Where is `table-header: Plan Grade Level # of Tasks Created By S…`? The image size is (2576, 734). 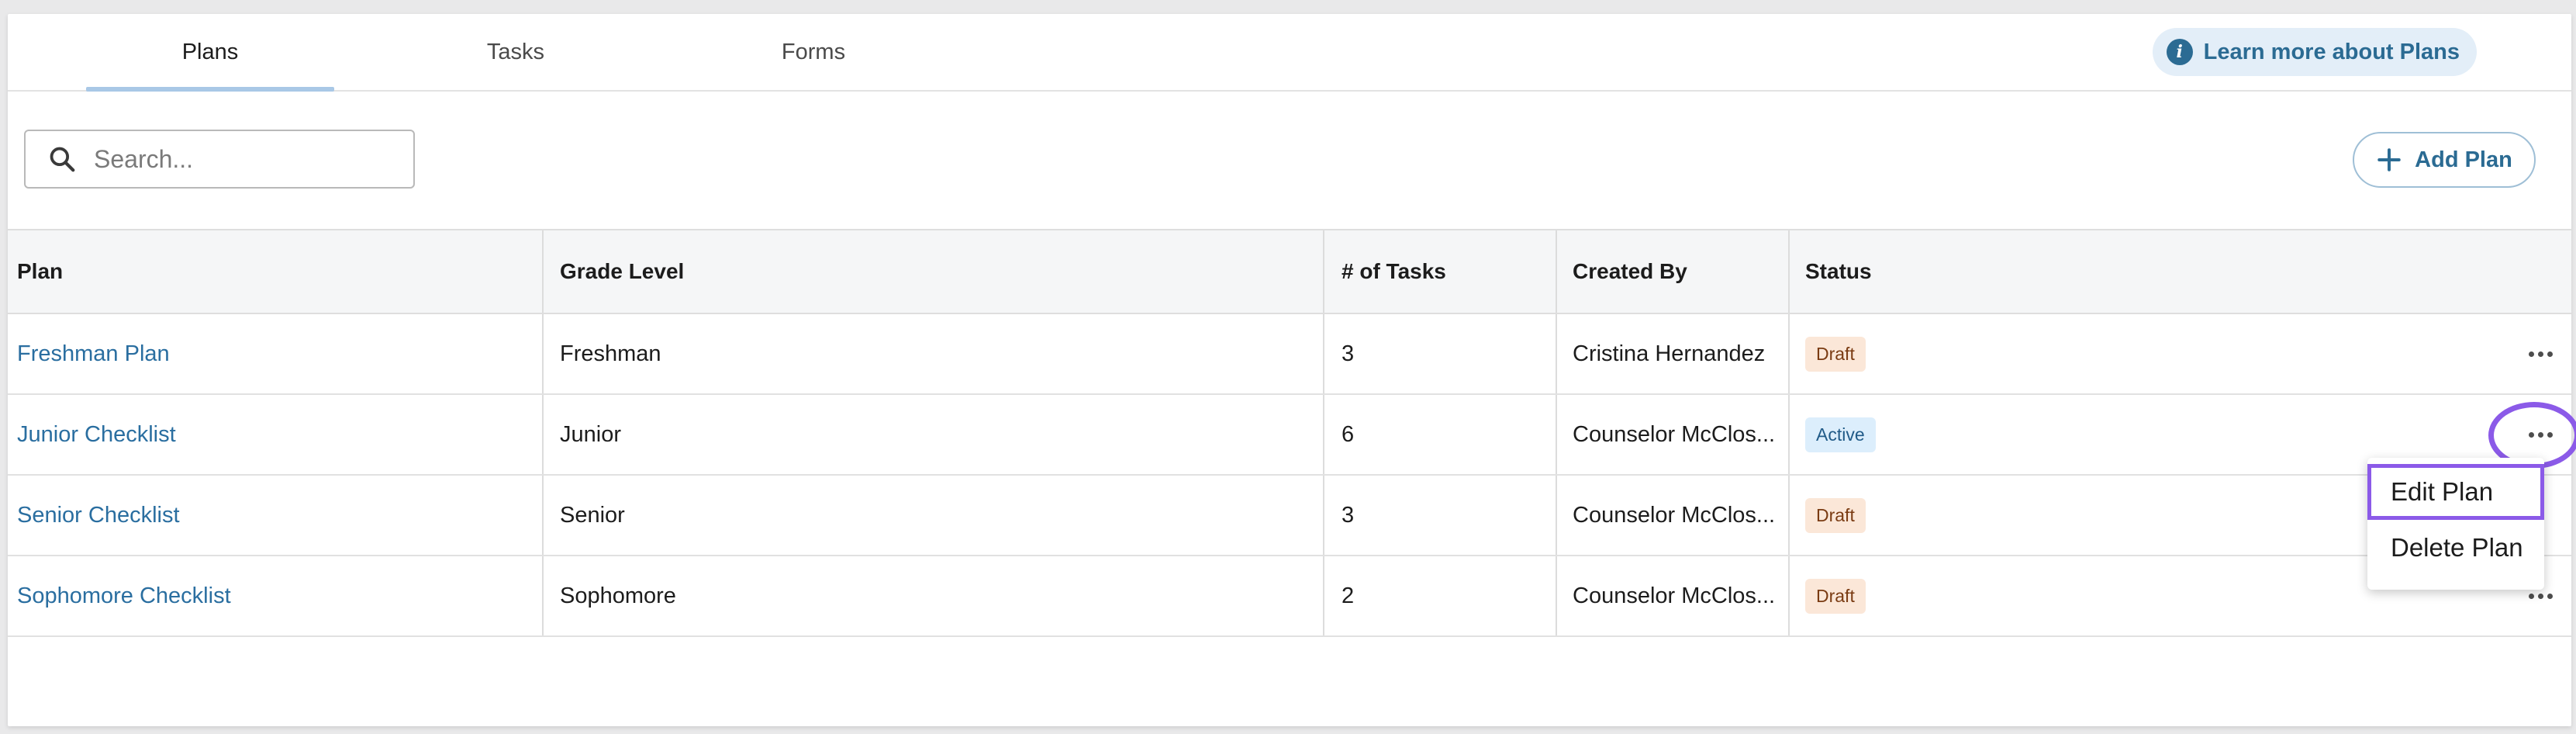 table-header: Plan Grade Level # of Tasks Created By S… is located at coordinates (1290, 271).